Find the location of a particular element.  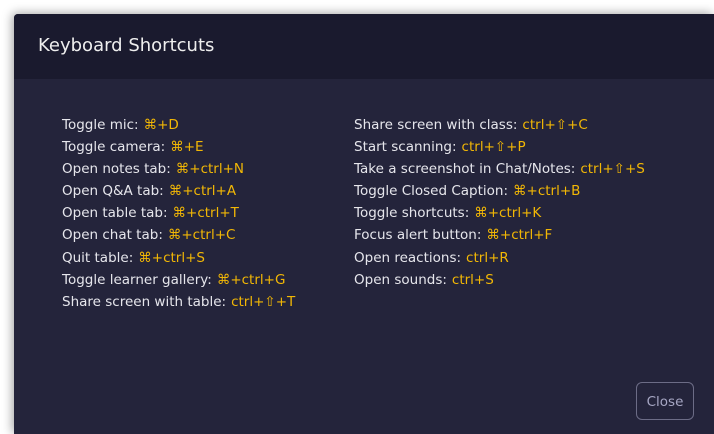

shortcut-row: Toggle learner gallery: ⌘+ctrl+G is located at coordinates (178, 280).